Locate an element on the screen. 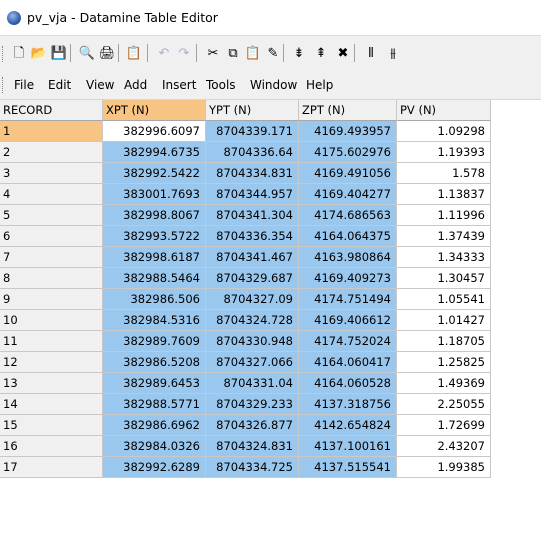  menu-insert: Insert is located at coordinates (179, 85).